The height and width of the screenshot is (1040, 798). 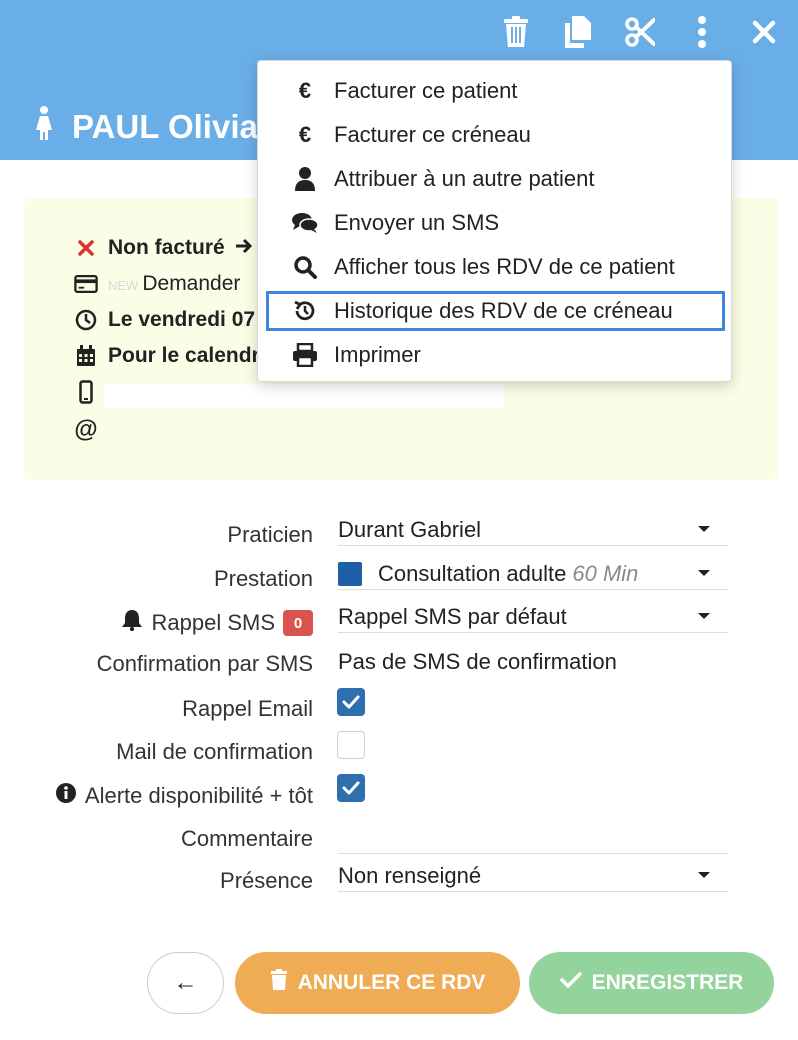 I want to click on alerte-label: Alerte disponibilité + tôt, so click(x=184, y=796).